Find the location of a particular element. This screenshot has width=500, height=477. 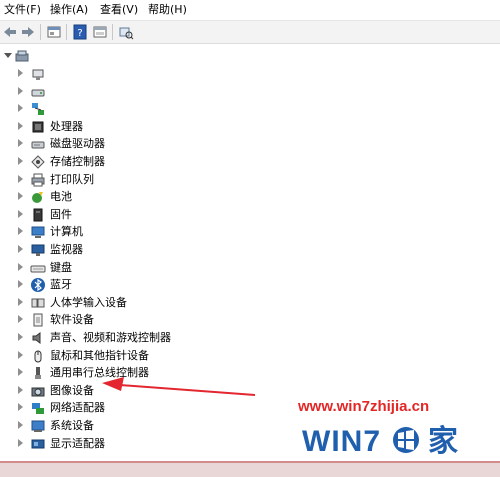

win7-logo: WIN7 家 is located at coordinates (387, 437).